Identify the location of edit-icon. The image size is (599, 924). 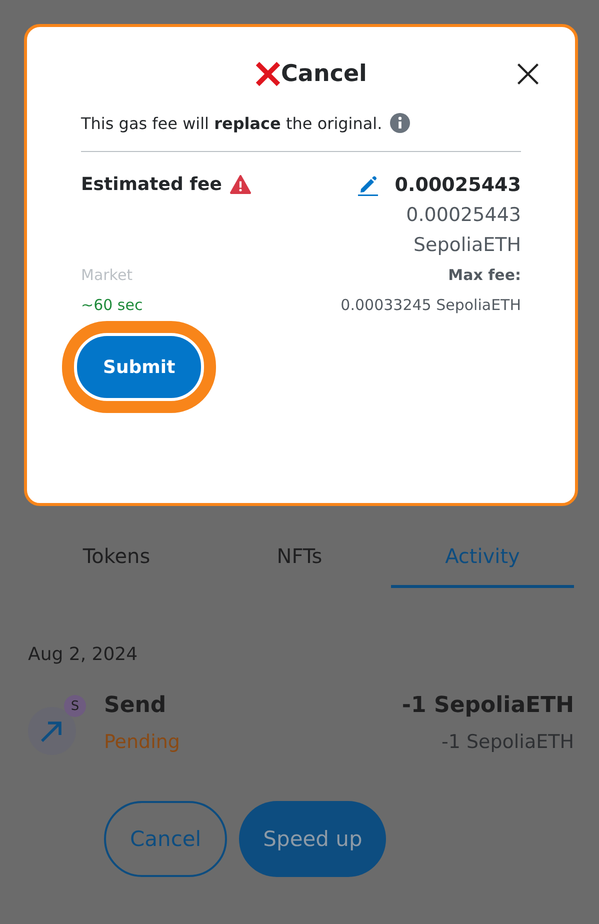
(367, 185).